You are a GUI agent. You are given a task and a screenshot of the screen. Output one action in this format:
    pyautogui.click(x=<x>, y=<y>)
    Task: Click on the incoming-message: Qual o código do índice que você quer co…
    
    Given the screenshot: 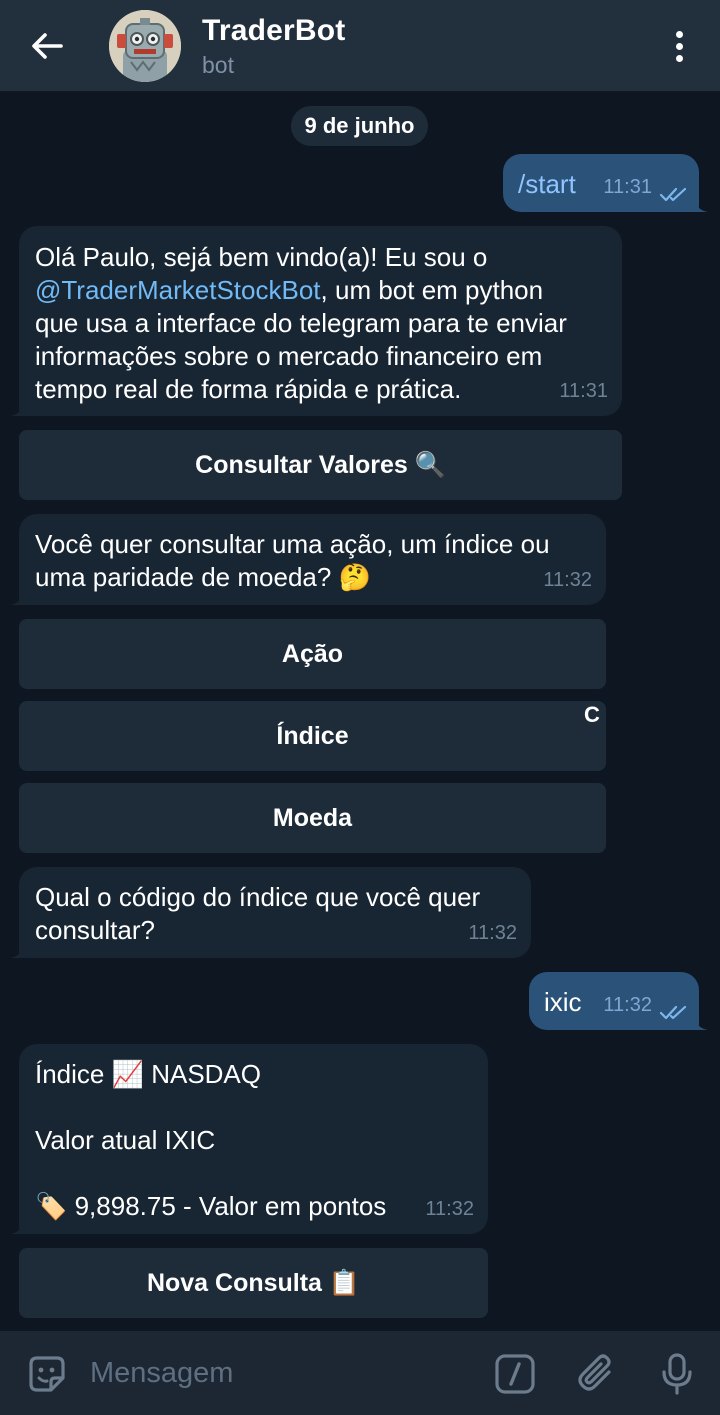 What is the action you would take?
    pyautogui.click(x=270, y=912)
    